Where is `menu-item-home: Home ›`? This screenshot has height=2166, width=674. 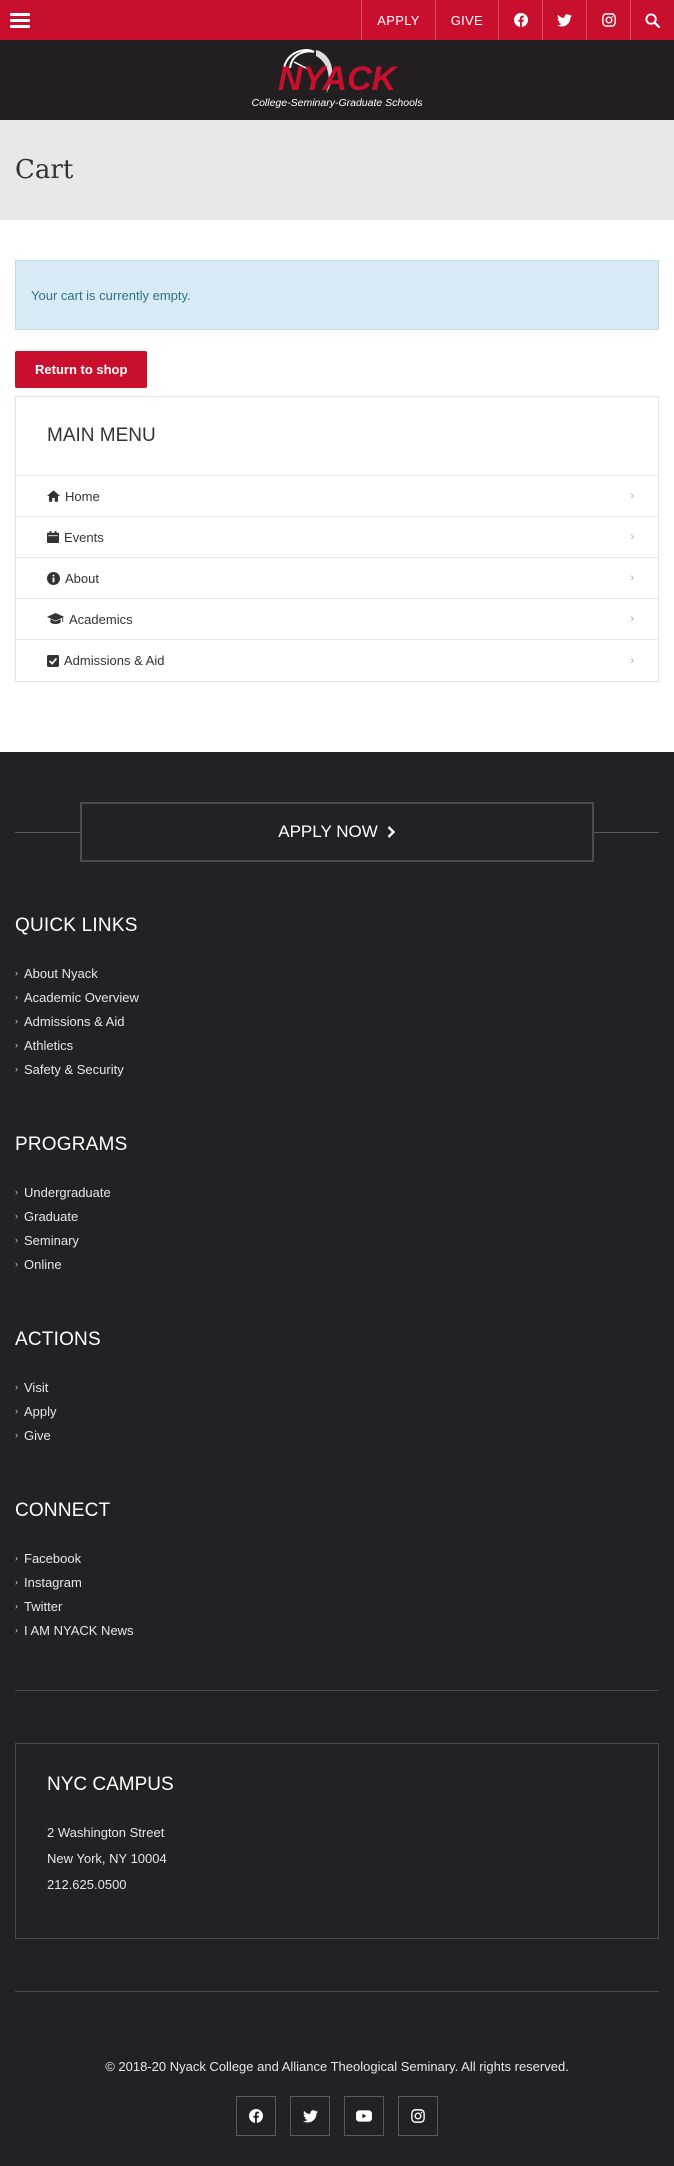
menu-item-home: Home › is located at coordinates (337, 496).